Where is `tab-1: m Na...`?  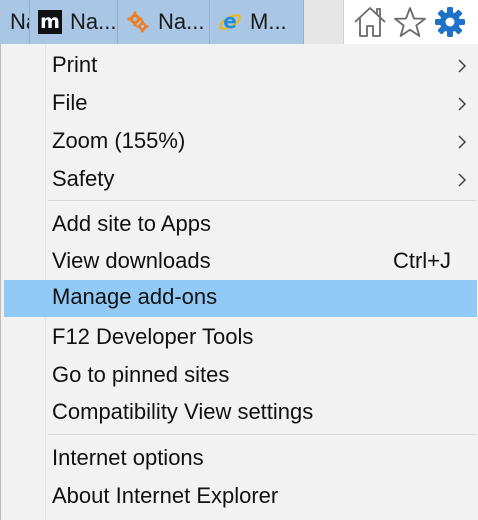 tab-1: m Na... is located at coordinates (74, 22).